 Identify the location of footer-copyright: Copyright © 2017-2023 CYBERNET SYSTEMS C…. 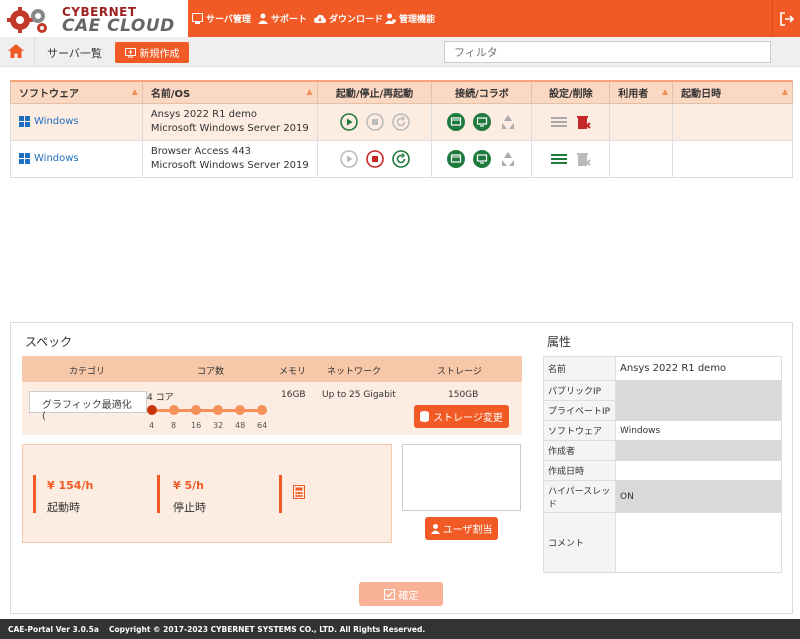
(267, 629).